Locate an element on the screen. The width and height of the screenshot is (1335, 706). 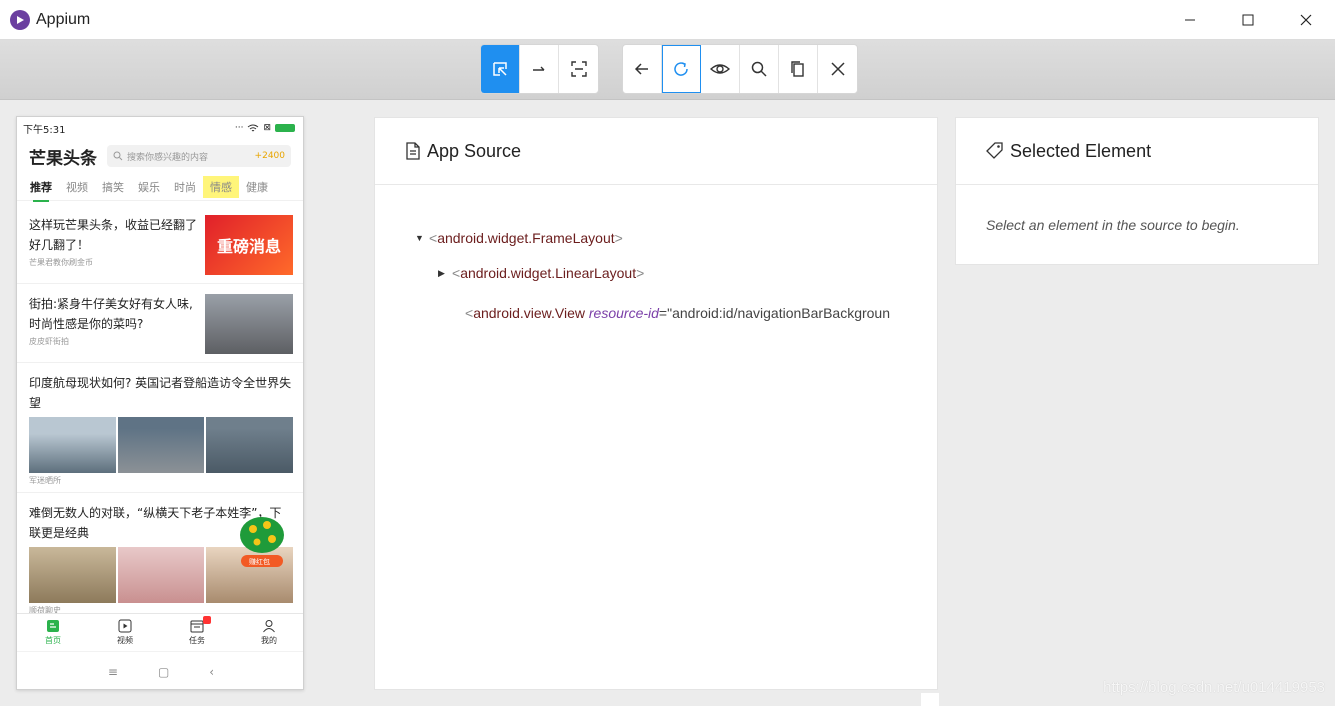
badge-label: 赚红包 is located at coordinates (259, 562).